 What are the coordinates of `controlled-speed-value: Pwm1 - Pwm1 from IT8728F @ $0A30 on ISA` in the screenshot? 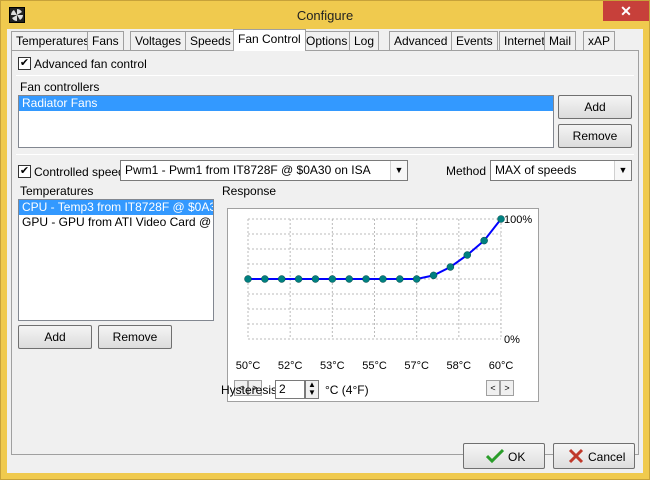 It's located at (248, 170).